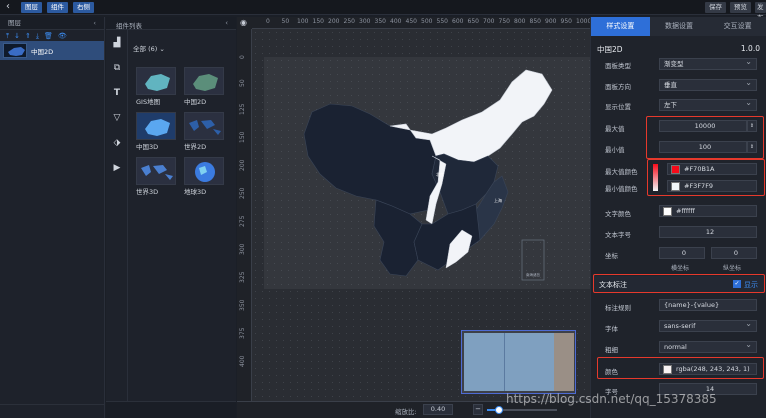 This screenshot has height=418, width=766. What do you see at coordinates (621, 172) in the screenshot?
I see `max-color-label: 最大值颜色` at bounding box center [621, 172].